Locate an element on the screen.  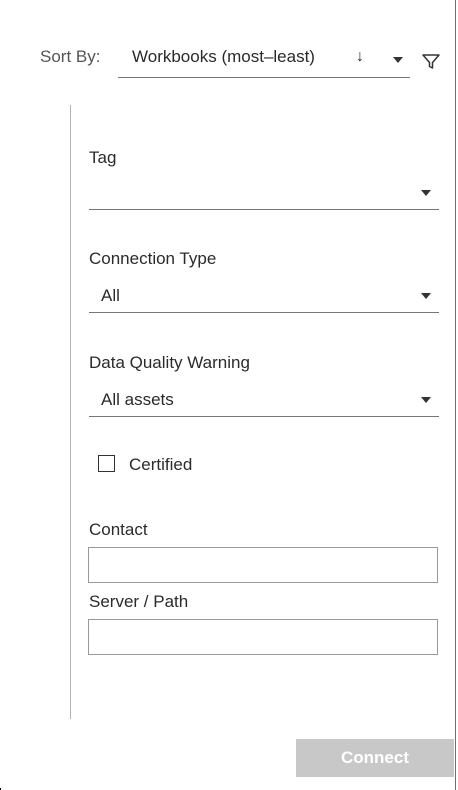
filter-funnel-icon is located at coordinates (431, 61).